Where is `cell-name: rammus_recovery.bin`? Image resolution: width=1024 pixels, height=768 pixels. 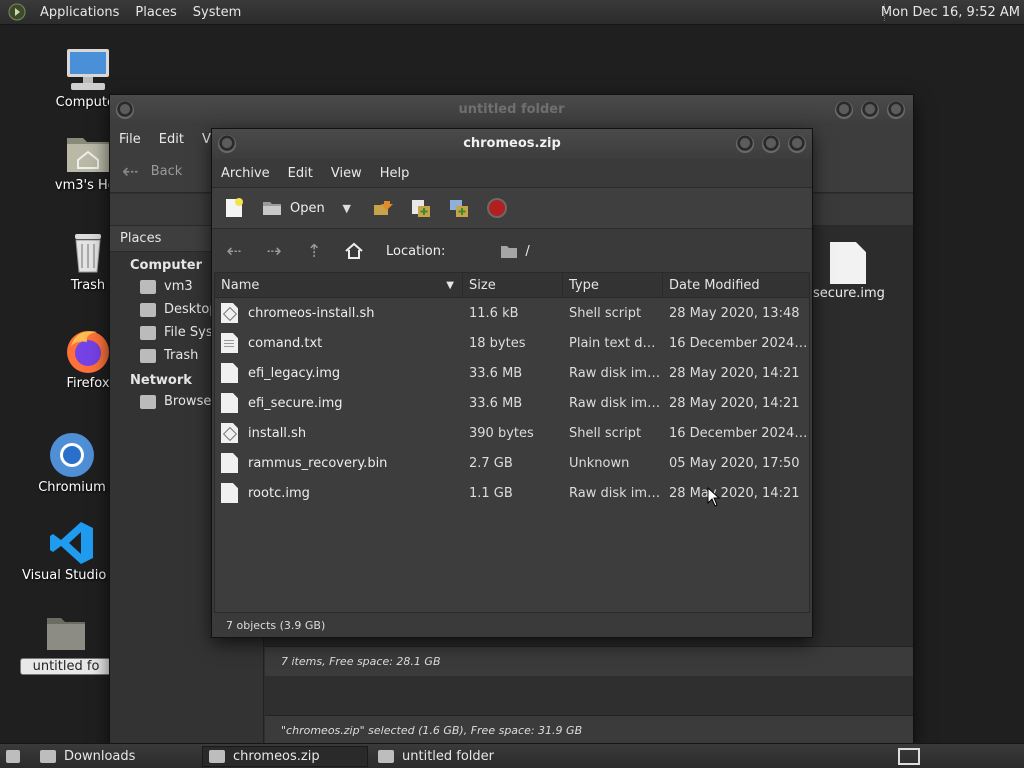
cell-name: rammus_recovery.bin is located at coordinates (339, 463).